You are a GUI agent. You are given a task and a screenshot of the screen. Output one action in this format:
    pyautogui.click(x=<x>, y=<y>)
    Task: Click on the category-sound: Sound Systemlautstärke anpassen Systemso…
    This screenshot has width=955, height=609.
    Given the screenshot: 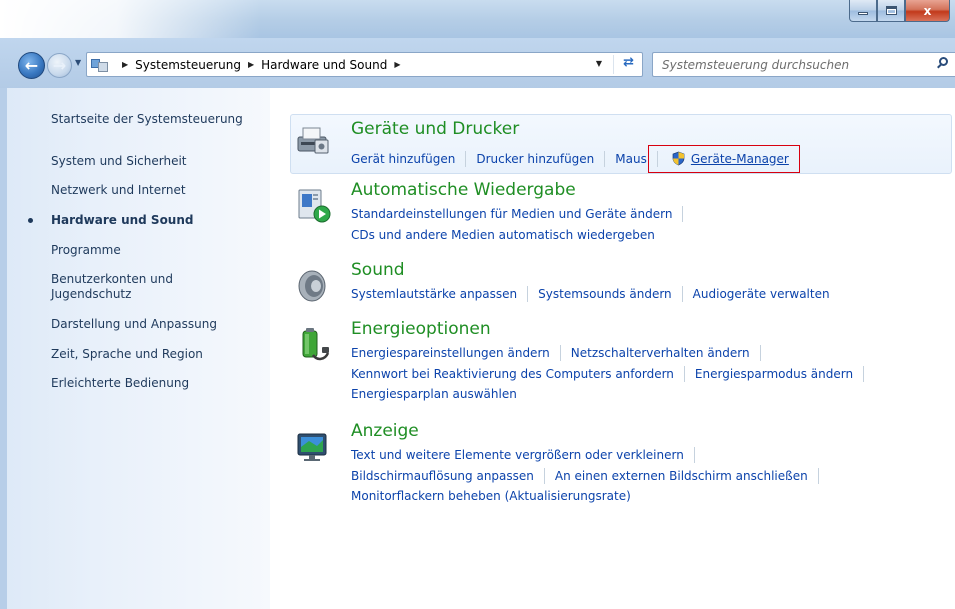 What is the action you would take?
    pyautogui.click(x=621, y=285)
    